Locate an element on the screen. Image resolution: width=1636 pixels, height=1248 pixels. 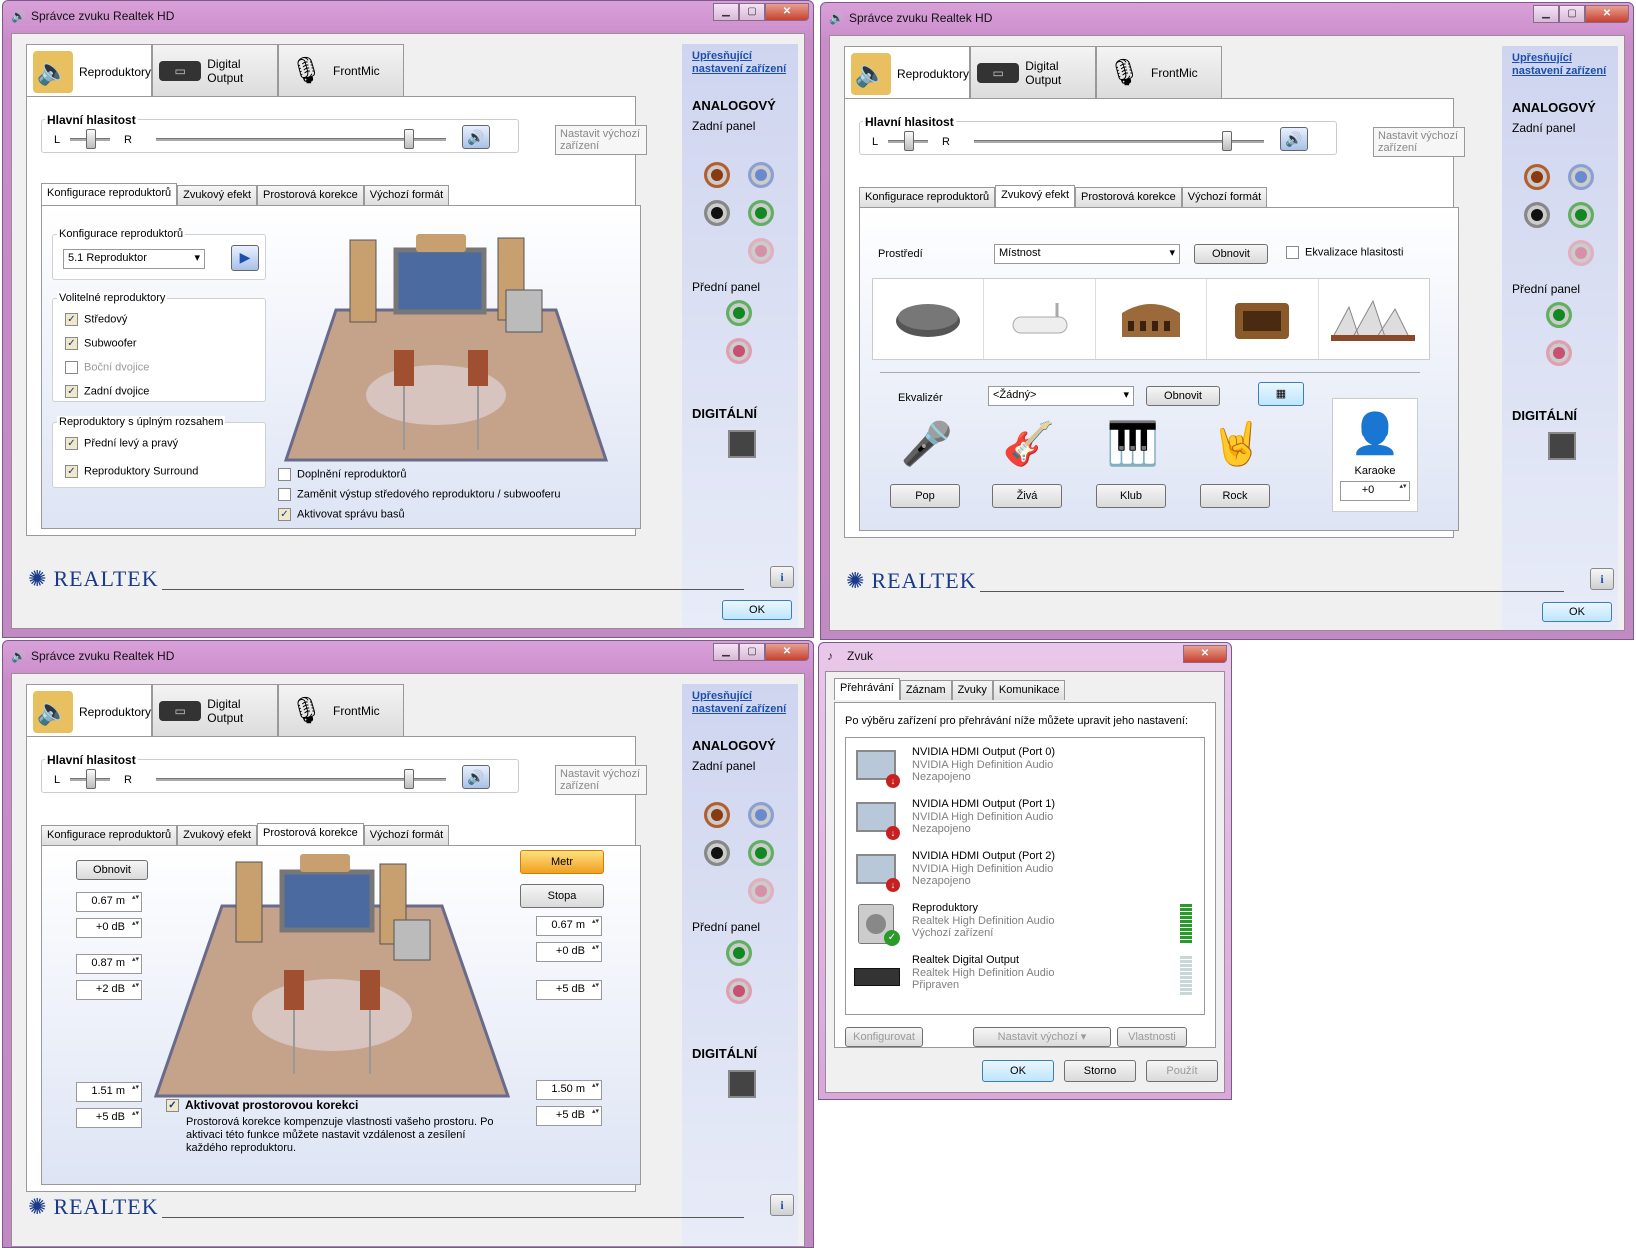
gain-center: +2 dB is located at coordinates (109, 990).